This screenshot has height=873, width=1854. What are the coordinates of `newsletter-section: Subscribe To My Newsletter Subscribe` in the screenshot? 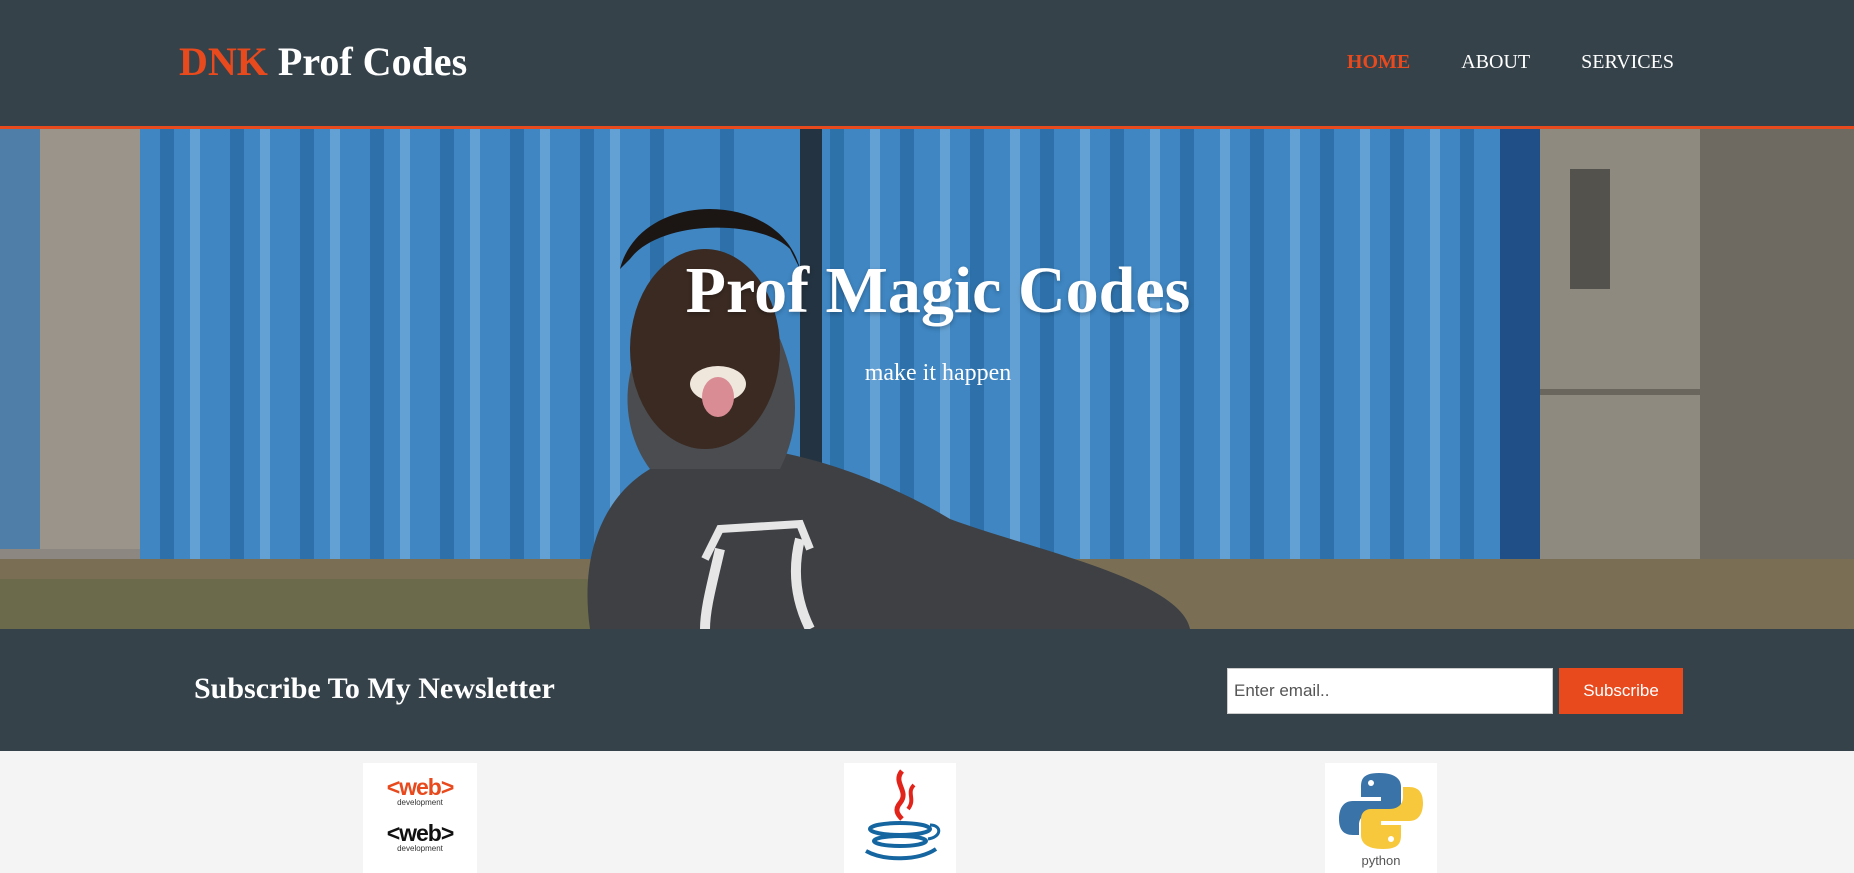 It's located at (927, 690).